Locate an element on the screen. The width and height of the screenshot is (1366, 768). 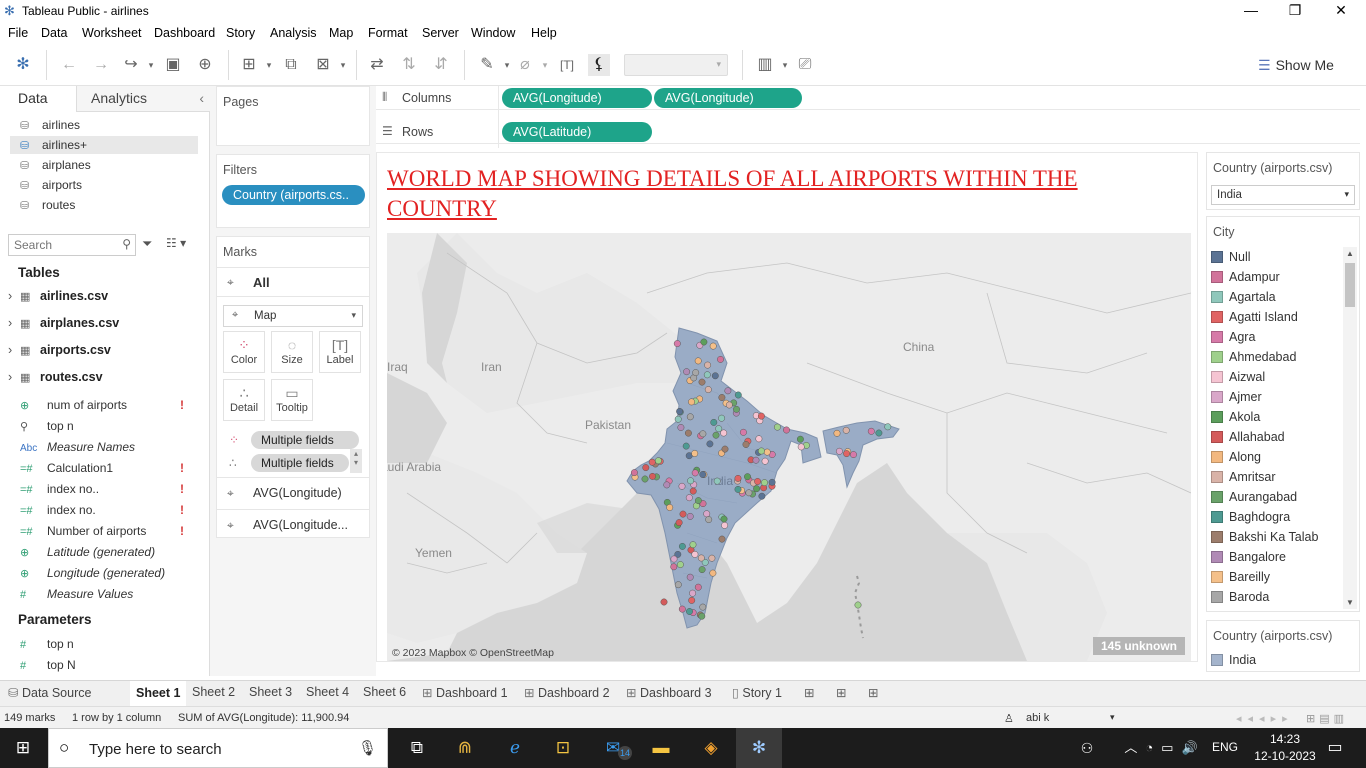
sort-ascending-icon: ⇅ is located at coordinates (409, 65).